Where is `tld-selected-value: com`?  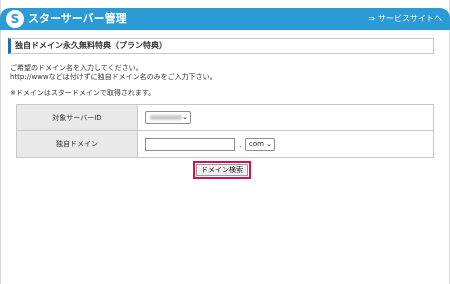
tld-selected-value: com is located at coordinates (256, 144).